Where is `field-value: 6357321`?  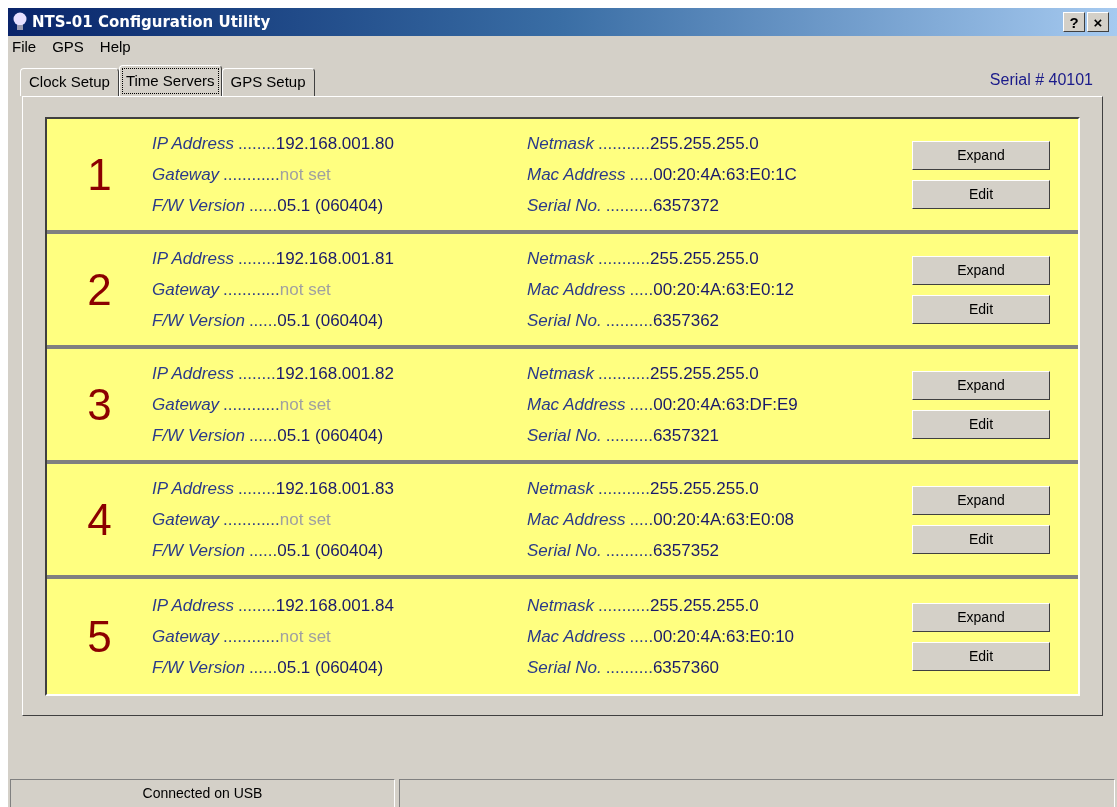
field-value: 6357321 is located at coordinates (686, 435).